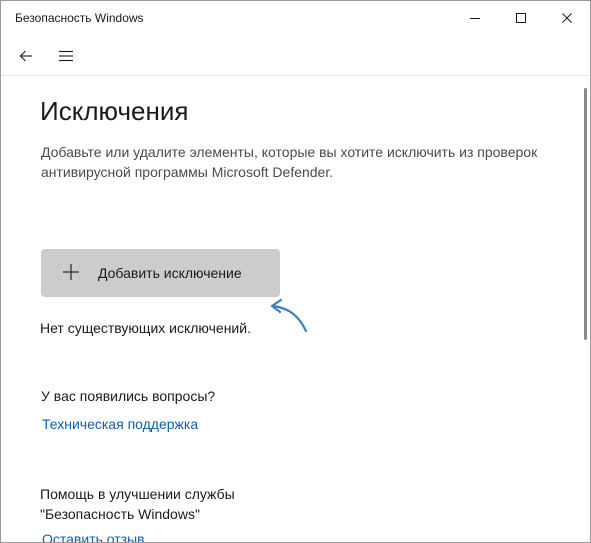 The width and height of the screenshot is (591, 543). I want to click on maximize-button, so click(521, 18).